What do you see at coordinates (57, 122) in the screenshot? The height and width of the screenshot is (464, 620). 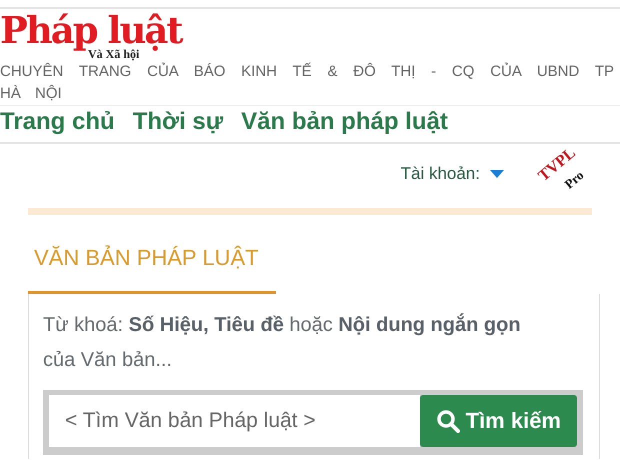 I see `nav-link: Trang chủ` at bounding box center [57, 122].